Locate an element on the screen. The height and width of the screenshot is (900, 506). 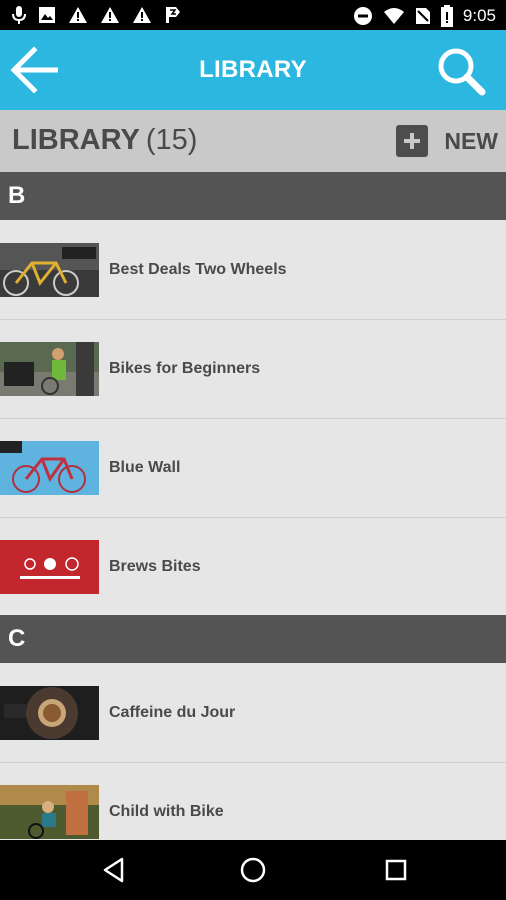
list-item: Caffeine du Jour is located at coordinates (253, 713).